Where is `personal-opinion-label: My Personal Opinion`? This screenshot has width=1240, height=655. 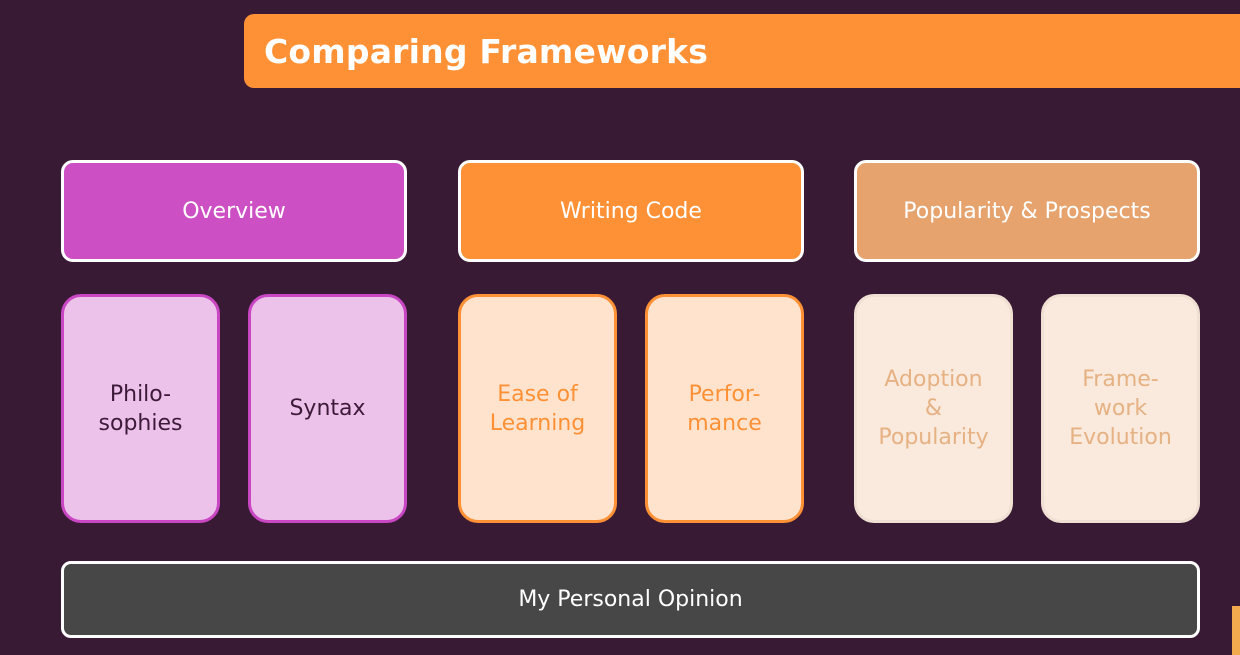
personal-opinion-label: My Personal Opinion is located at coordinates (630, 599).